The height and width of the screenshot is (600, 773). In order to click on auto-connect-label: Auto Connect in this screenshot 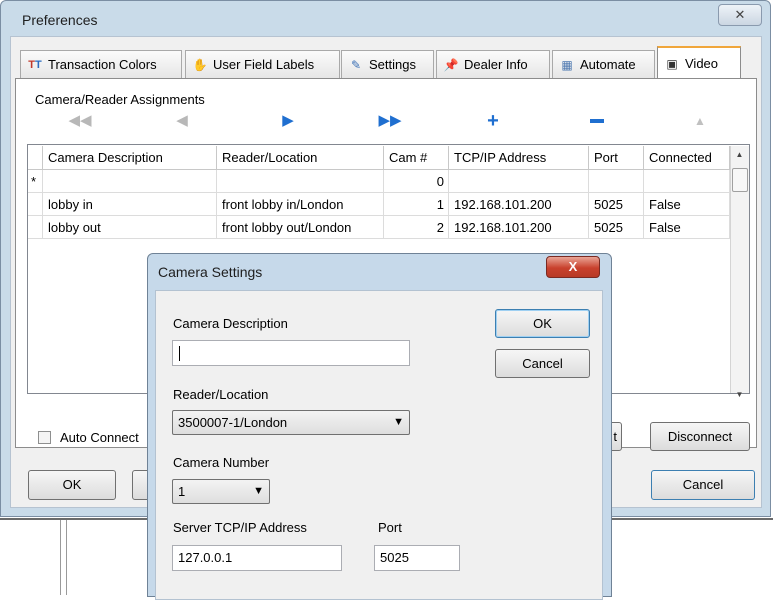, I will do `click(99, 437)`.